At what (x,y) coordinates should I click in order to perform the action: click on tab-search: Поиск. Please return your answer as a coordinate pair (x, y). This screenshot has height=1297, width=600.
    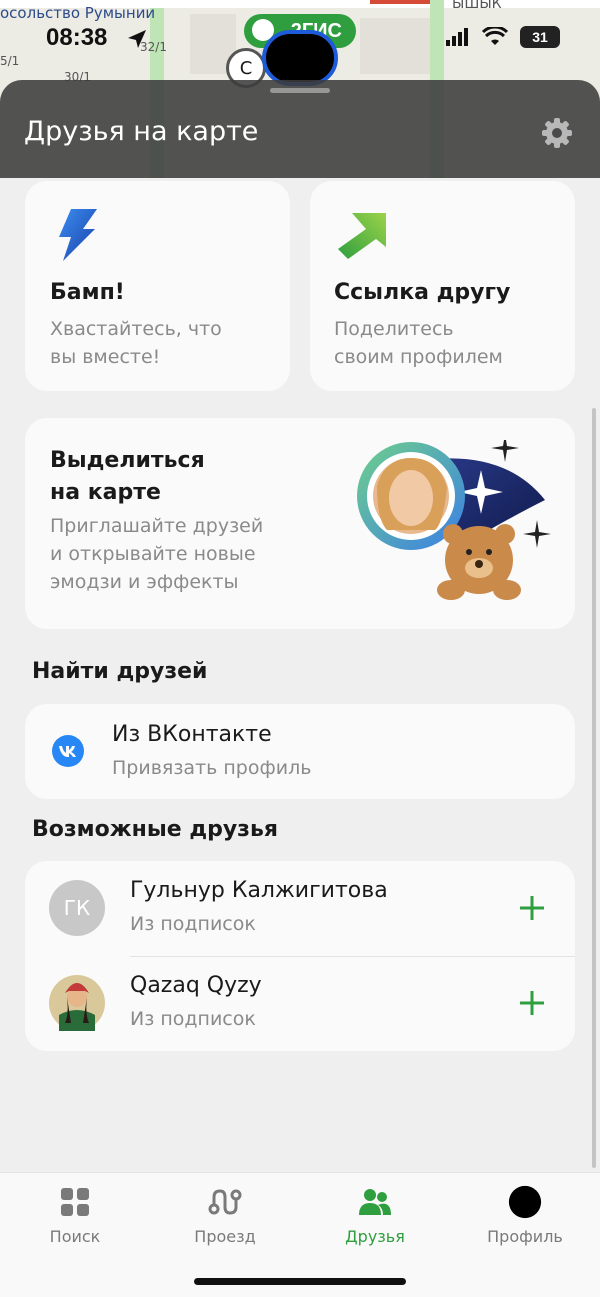
    Looking at the image, I should click on (75, 1218).